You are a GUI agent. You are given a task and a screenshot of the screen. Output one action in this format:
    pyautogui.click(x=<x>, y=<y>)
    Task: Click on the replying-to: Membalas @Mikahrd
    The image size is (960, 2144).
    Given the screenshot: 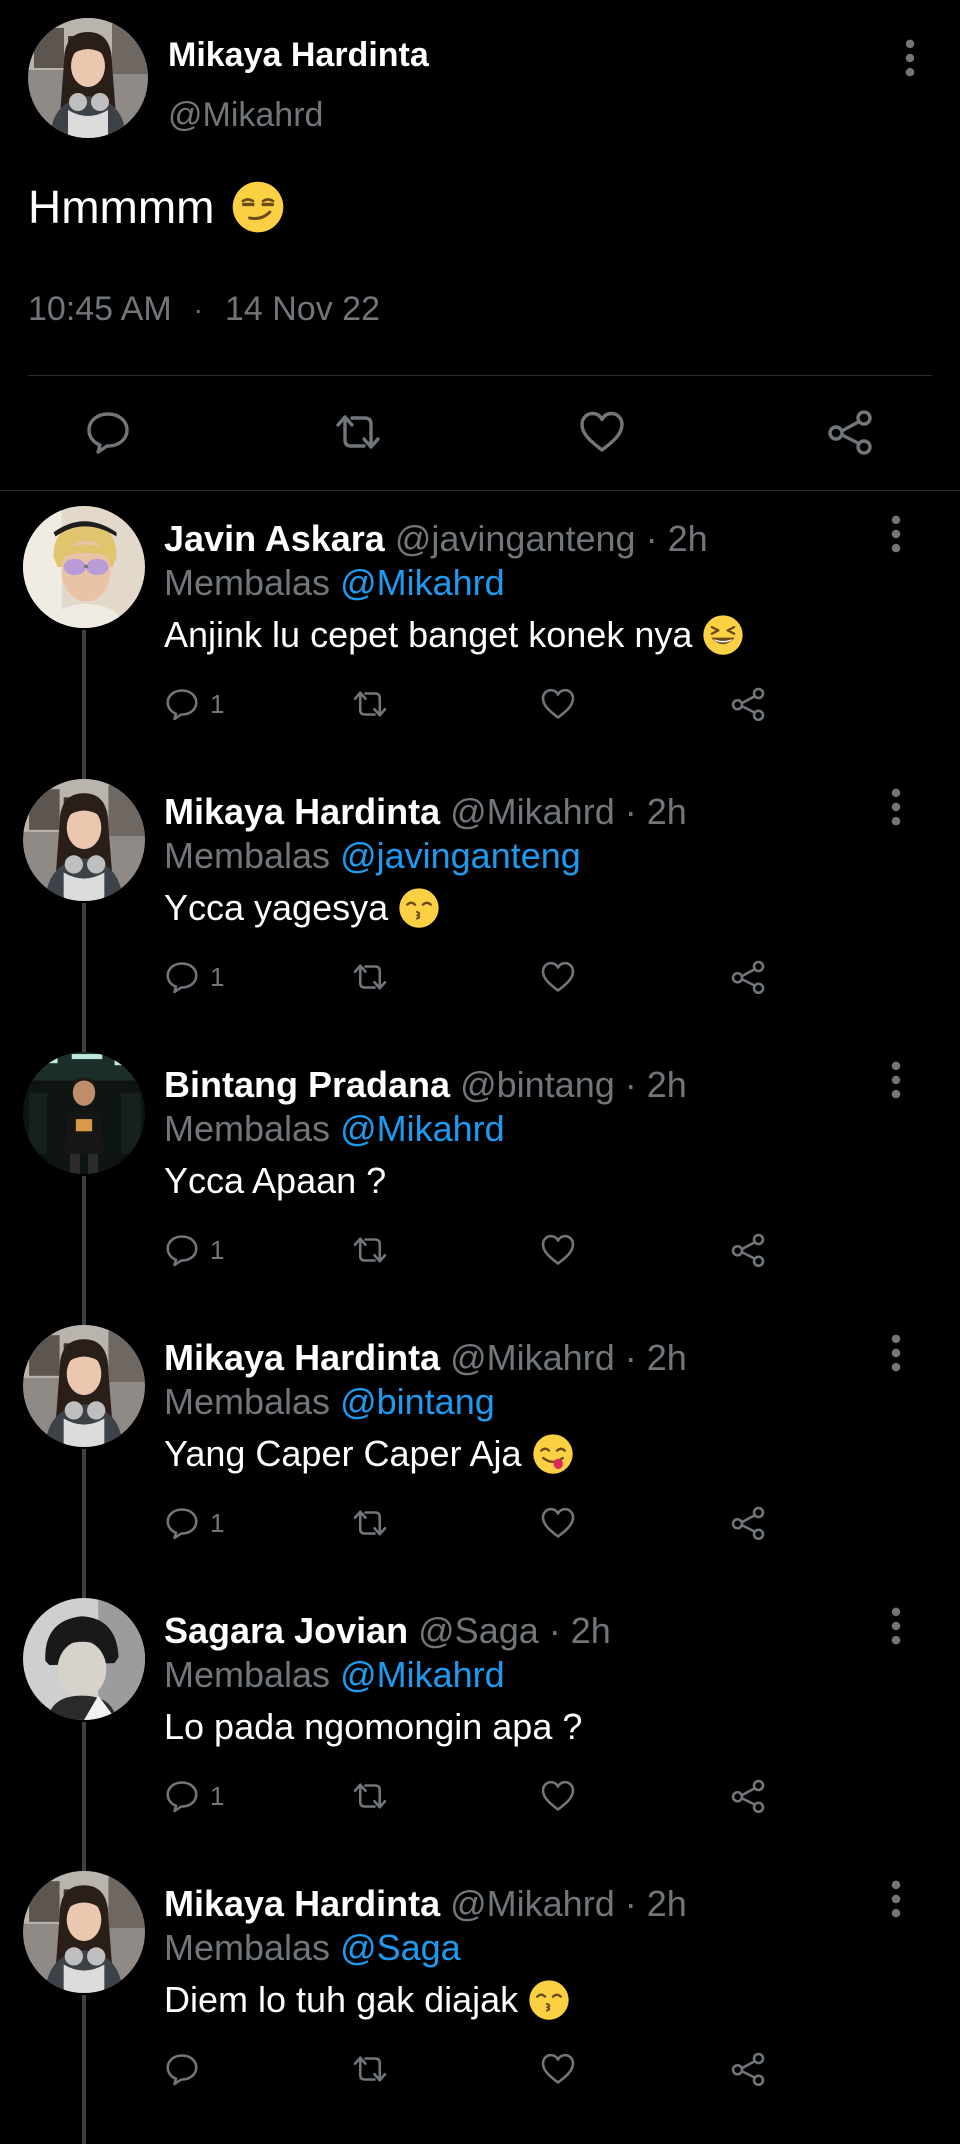 What is the action you would take?
    pyautogui.click(x=334, y=1129)
    